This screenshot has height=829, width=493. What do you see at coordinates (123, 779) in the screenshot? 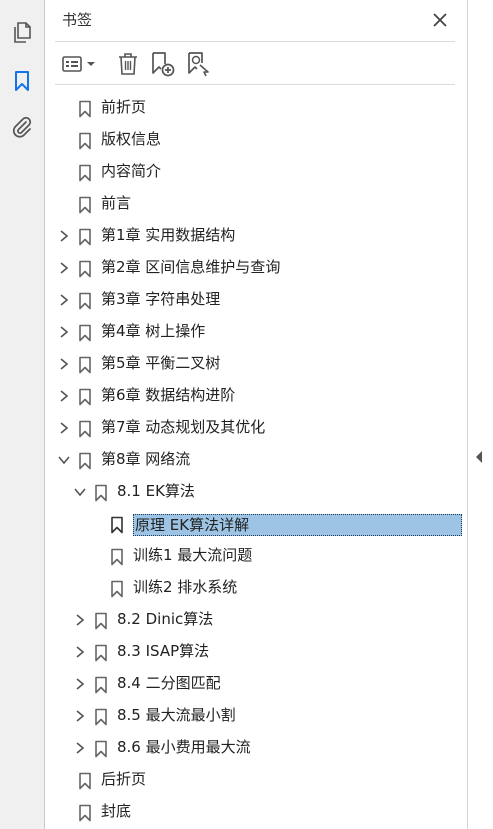
I see `bookmark-label: 后折页` at bounding box center [123, 779].